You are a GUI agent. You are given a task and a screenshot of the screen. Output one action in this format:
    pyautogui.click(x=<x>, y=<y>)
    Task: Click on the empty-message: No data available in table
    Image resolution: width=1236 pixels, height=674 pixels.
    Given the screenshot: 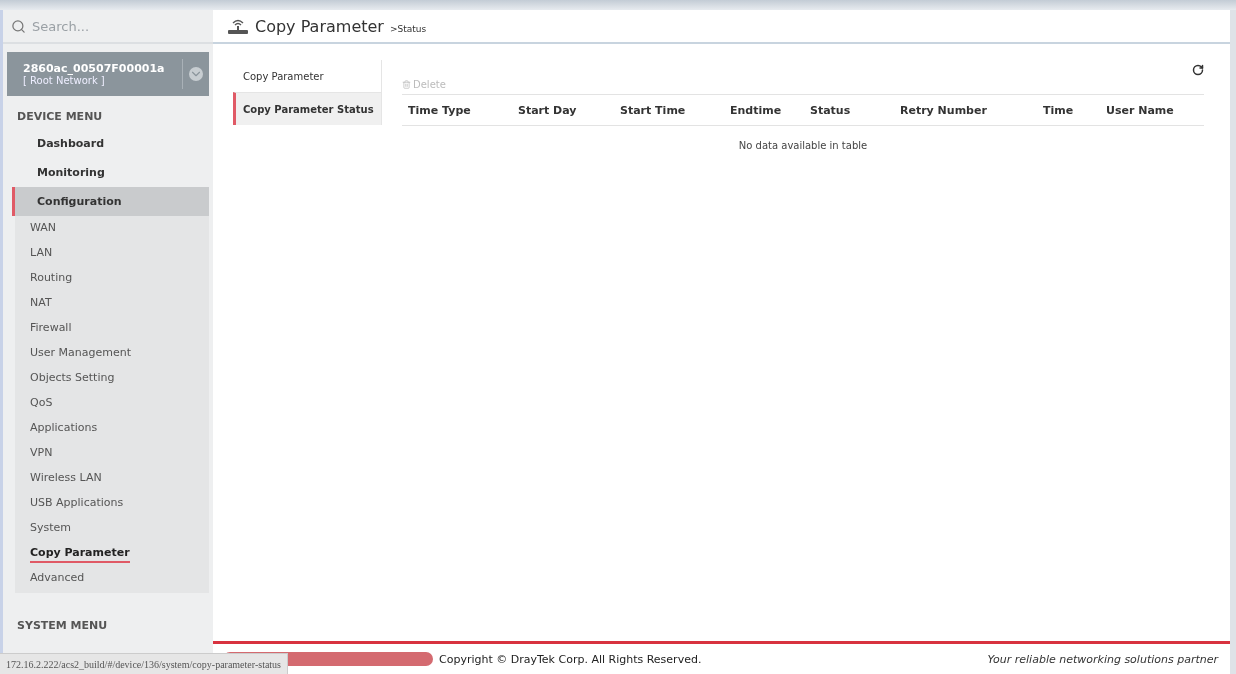 What is the action you would take?
    pyautogui.click(x=803, y=145)
    